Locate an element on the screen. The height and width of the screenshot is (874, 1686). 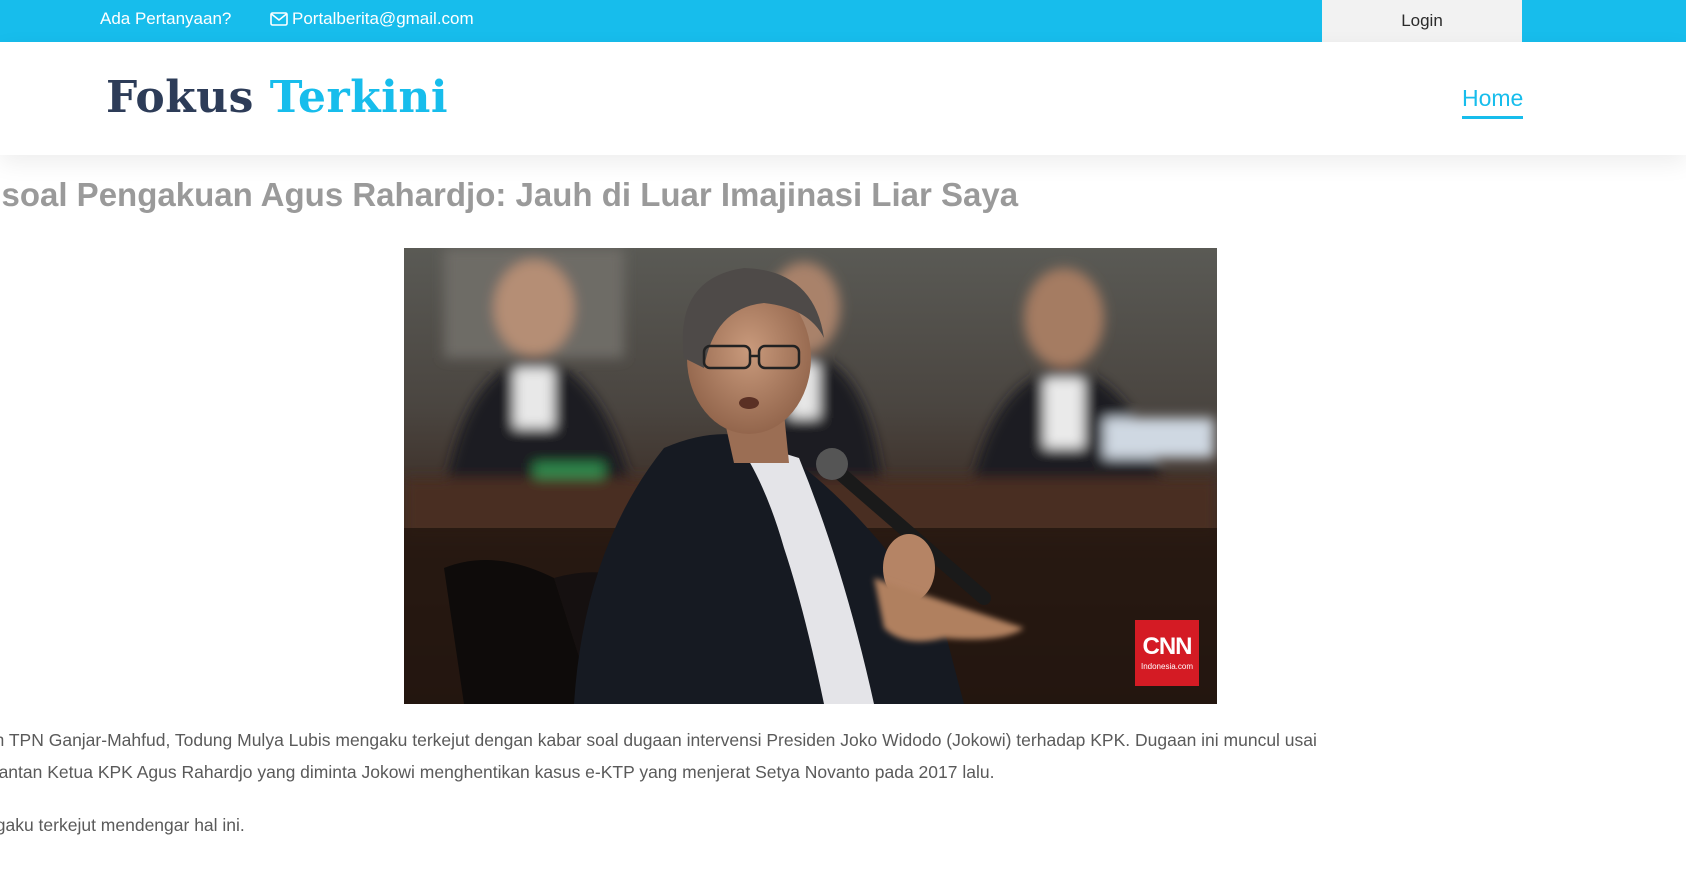
cnn-watermark: CNN Indonesia.com is located at coordinates (1167, 653).